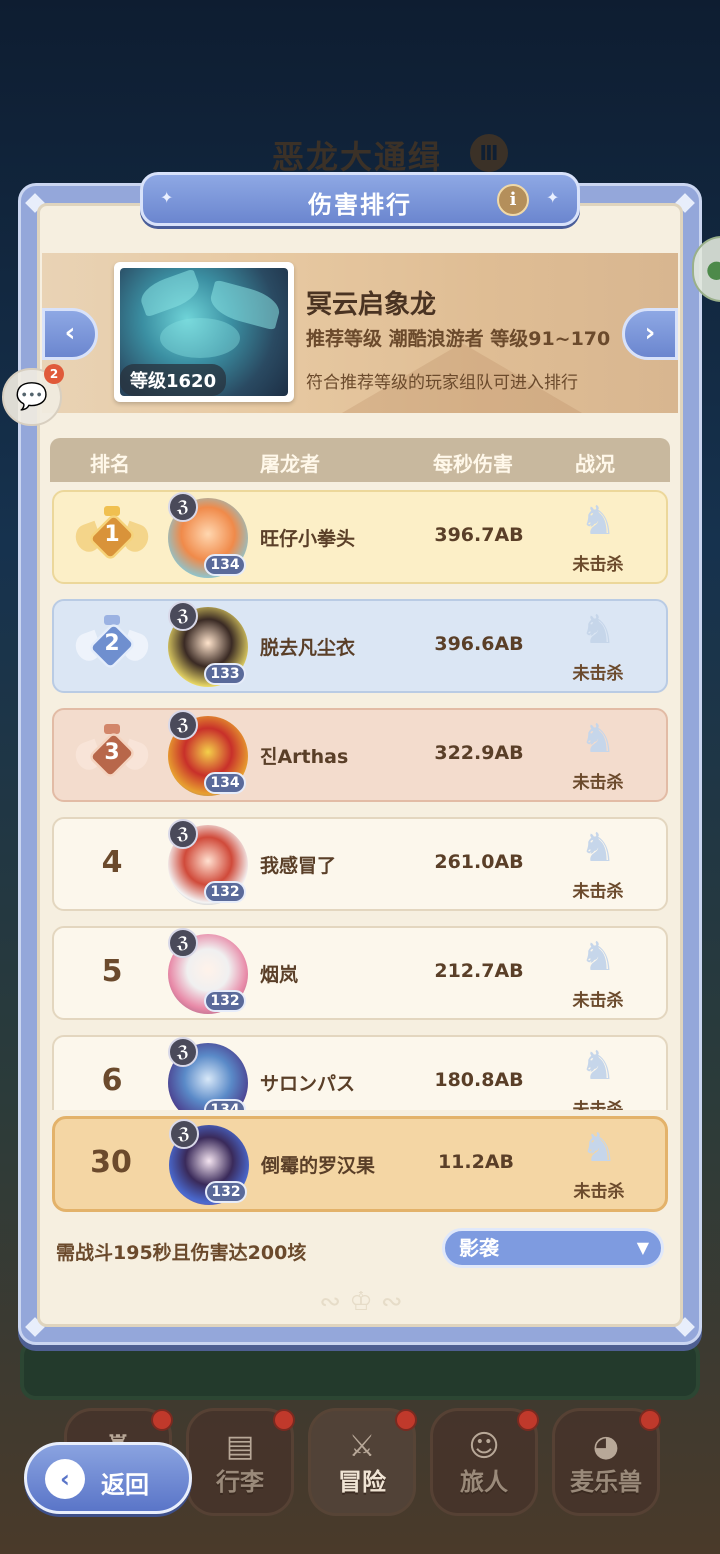  Describe the element at coordinates (362, 1482) in the screenshot. I see `nav-label-adventure: 冒险` at that location.